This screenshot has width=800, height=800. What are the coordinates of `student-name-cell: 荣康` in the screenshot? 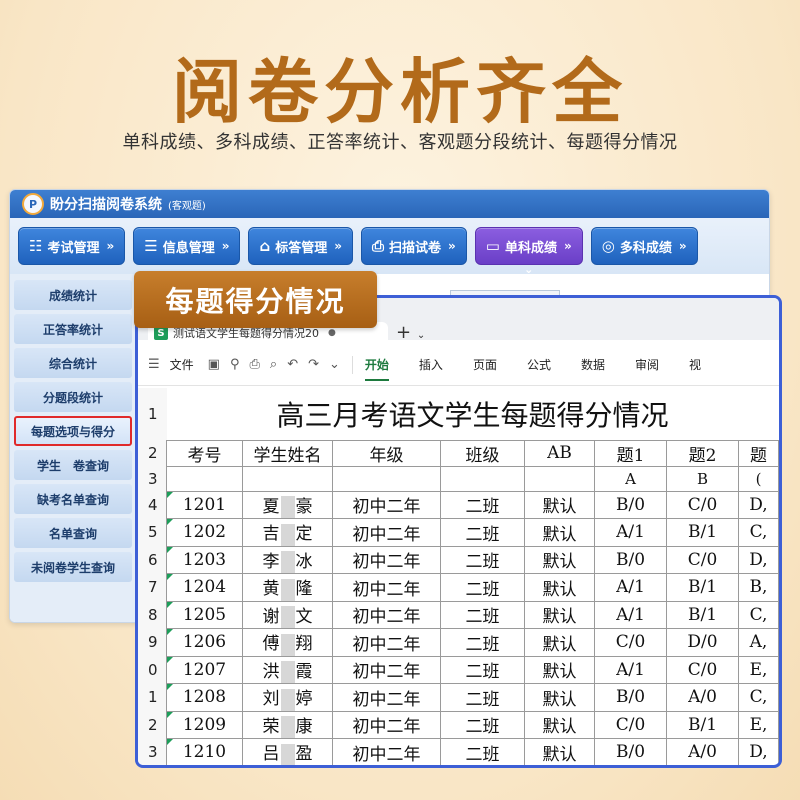 It's located at (287, 724).